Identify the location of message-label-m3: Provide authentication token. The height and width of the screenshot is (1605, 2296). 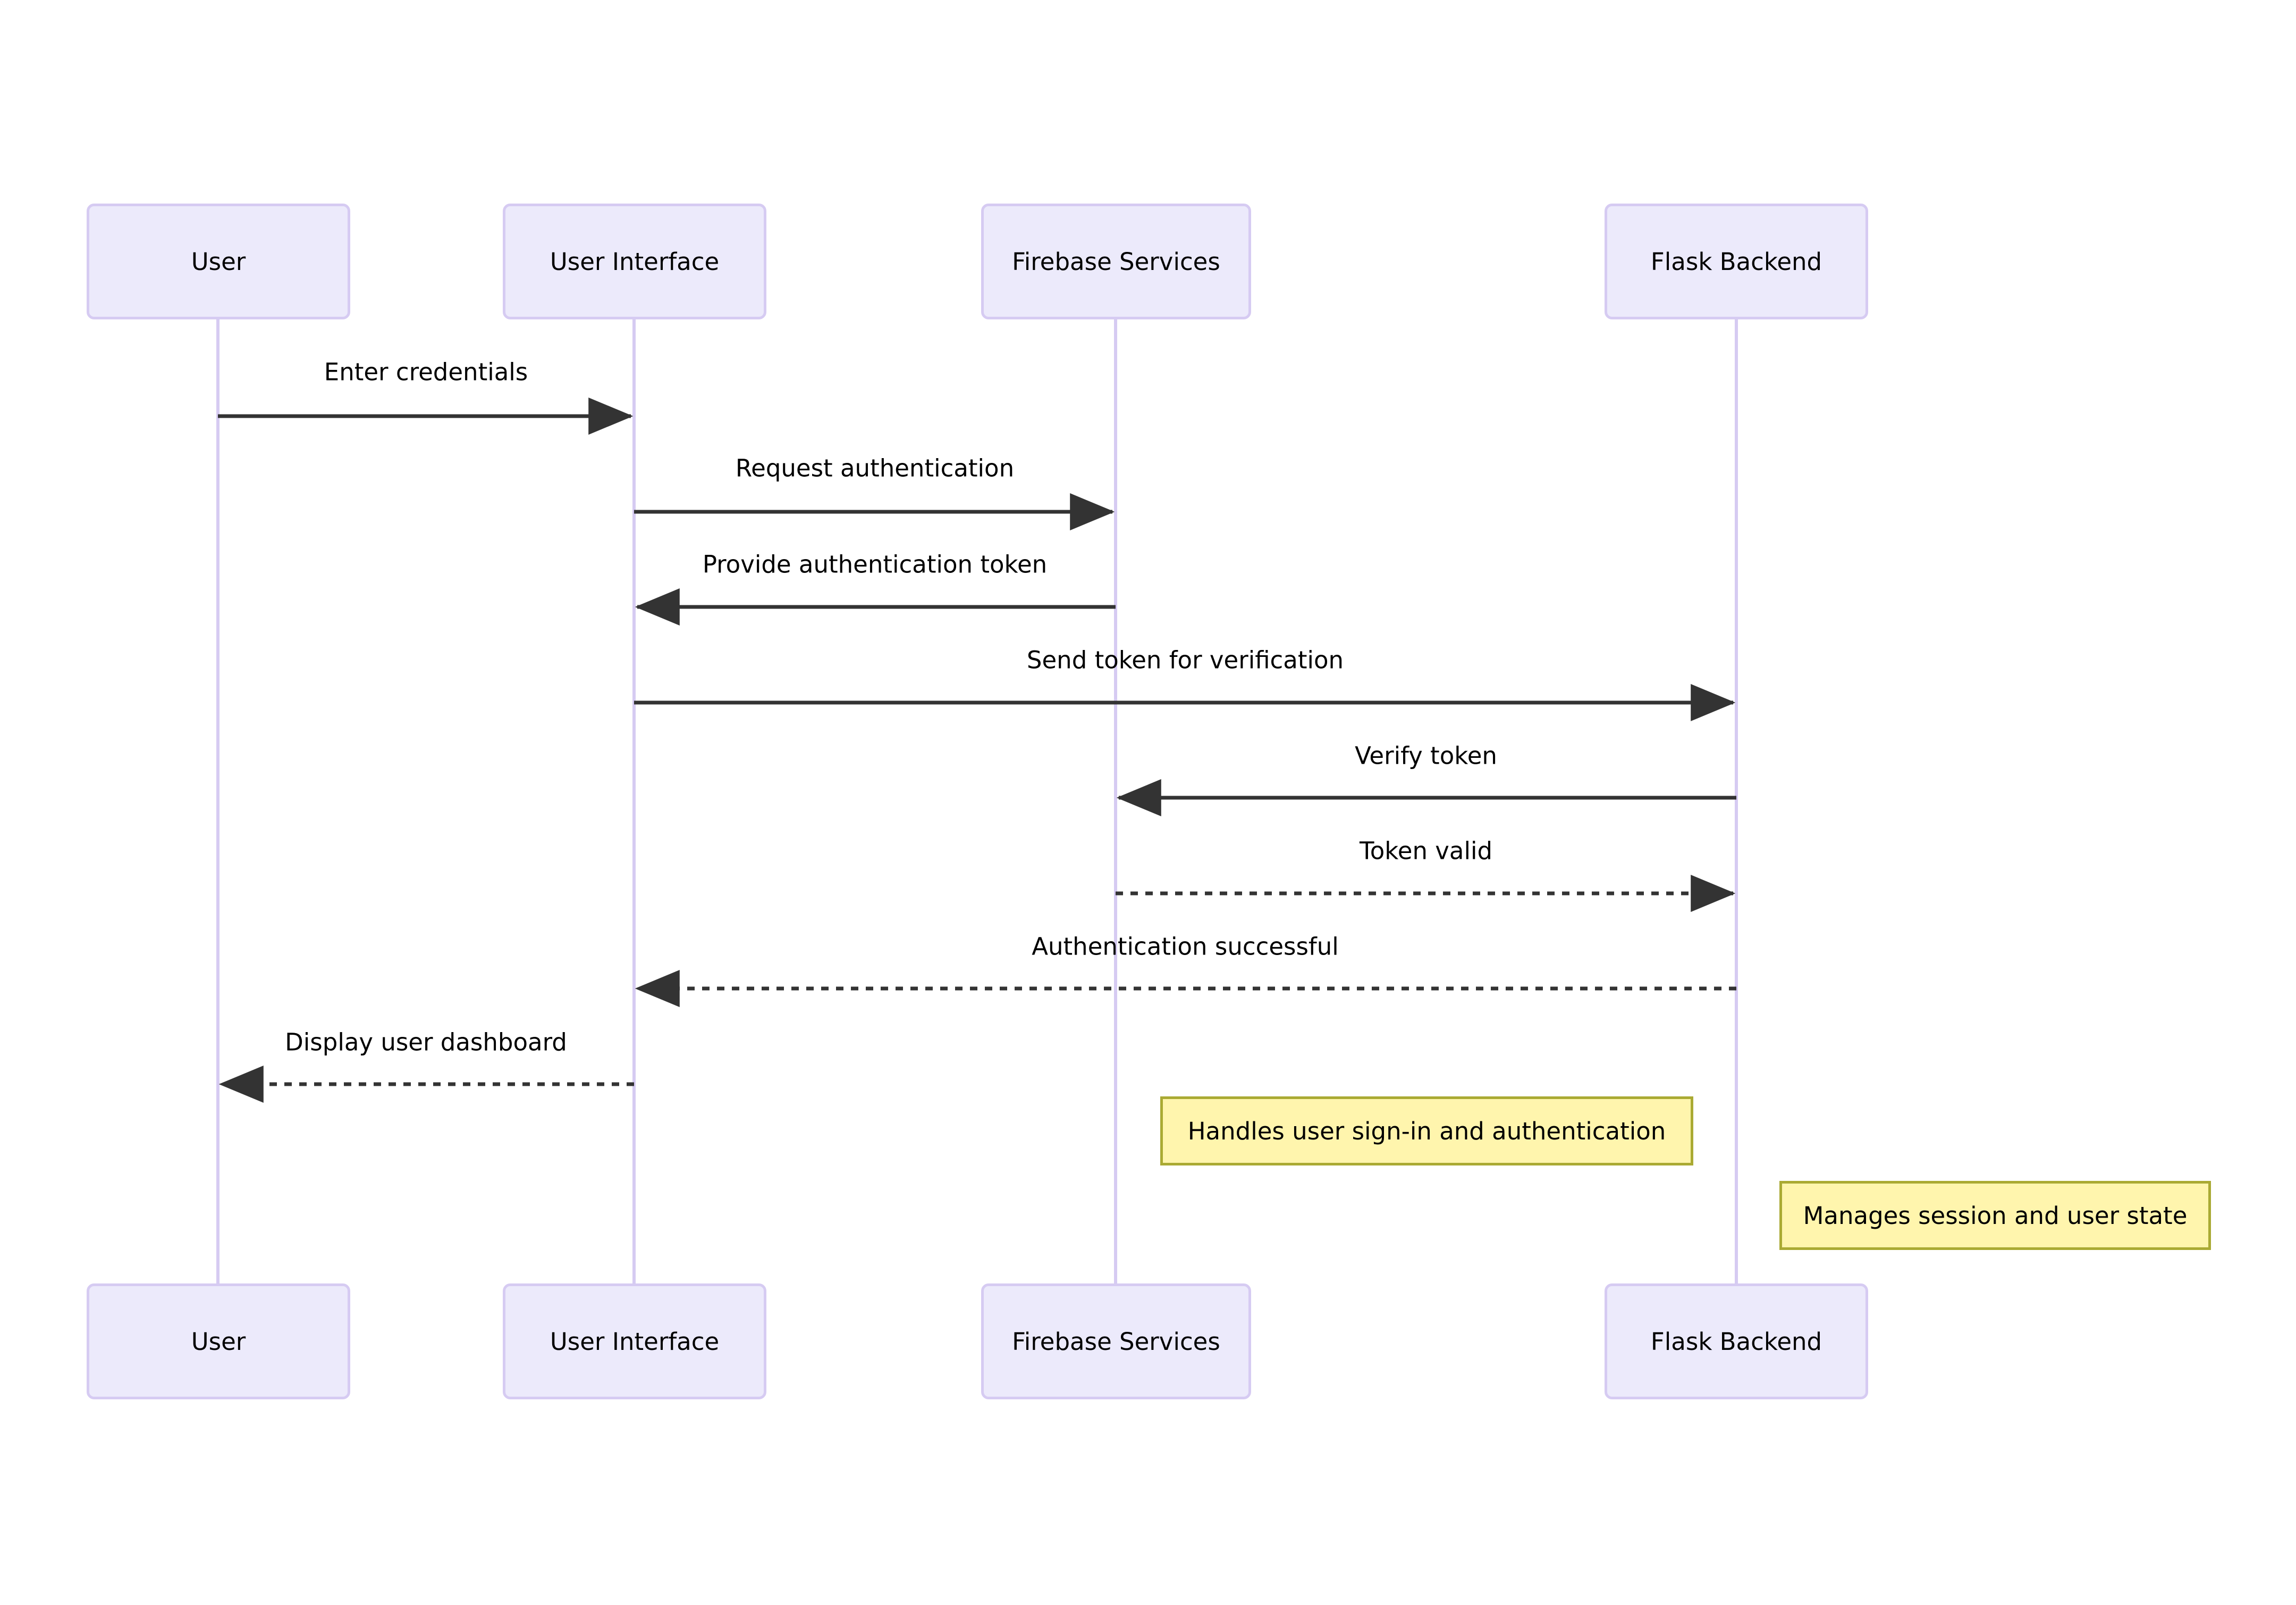
(875, 564).